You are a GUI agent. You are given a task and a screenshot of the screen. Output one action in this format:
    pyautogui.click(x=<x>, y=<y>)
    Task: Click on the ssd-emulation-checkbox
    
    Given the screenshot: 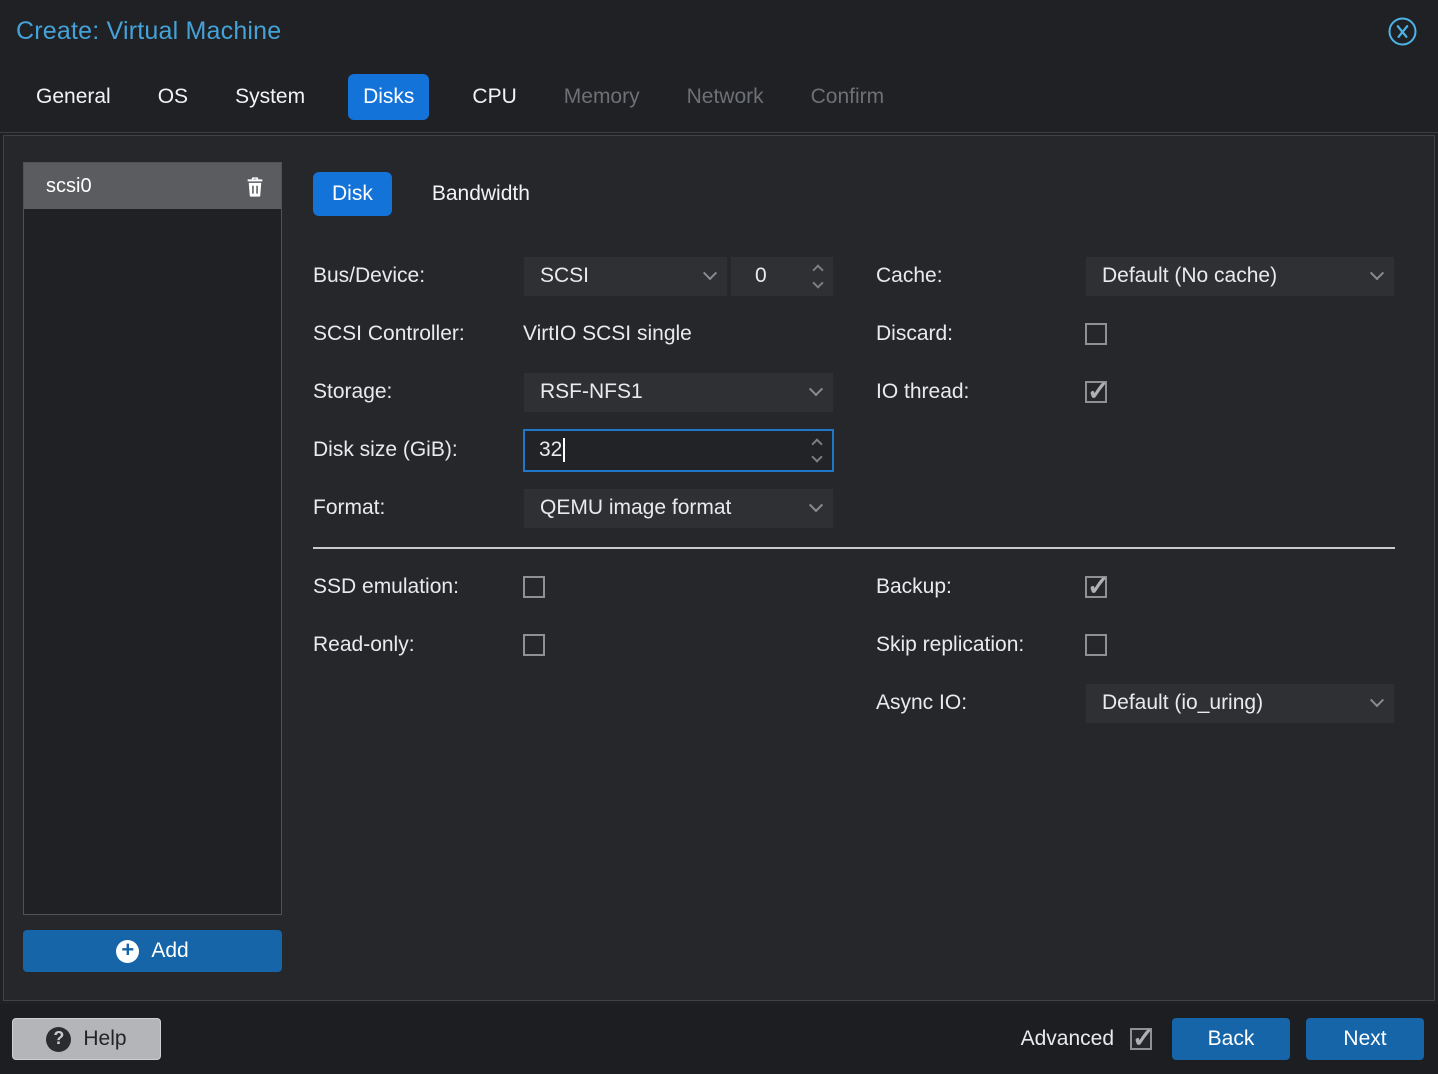 What is the action you would take?
    pyautogui.click(x=534, y=587)
    